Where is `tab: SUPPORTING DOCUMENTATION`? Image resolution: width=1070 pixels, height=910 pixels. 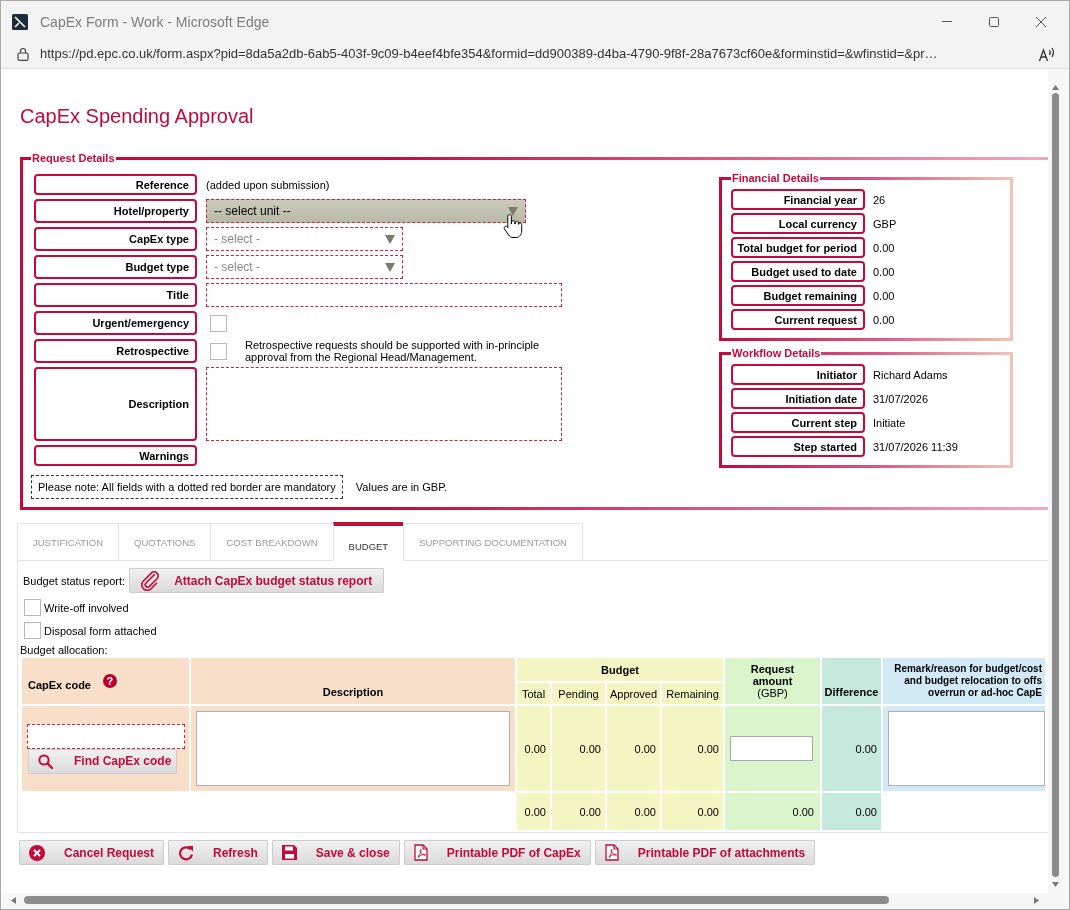 tab: SUPPORTING DOCUMENTATION is located at coordinates (493, 541).